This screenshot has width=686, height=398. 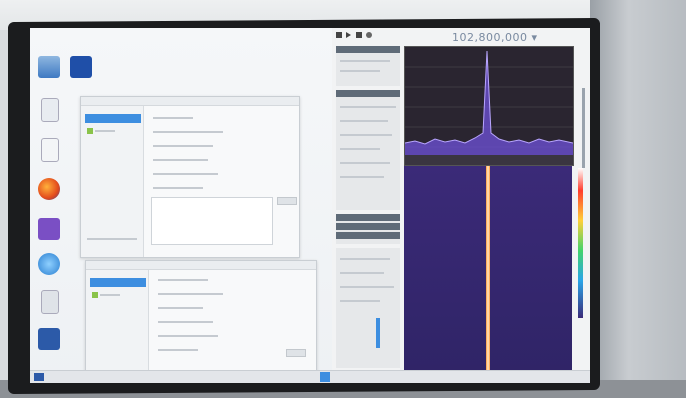 I want to click on signal-trace, so click(x=488, y=273).